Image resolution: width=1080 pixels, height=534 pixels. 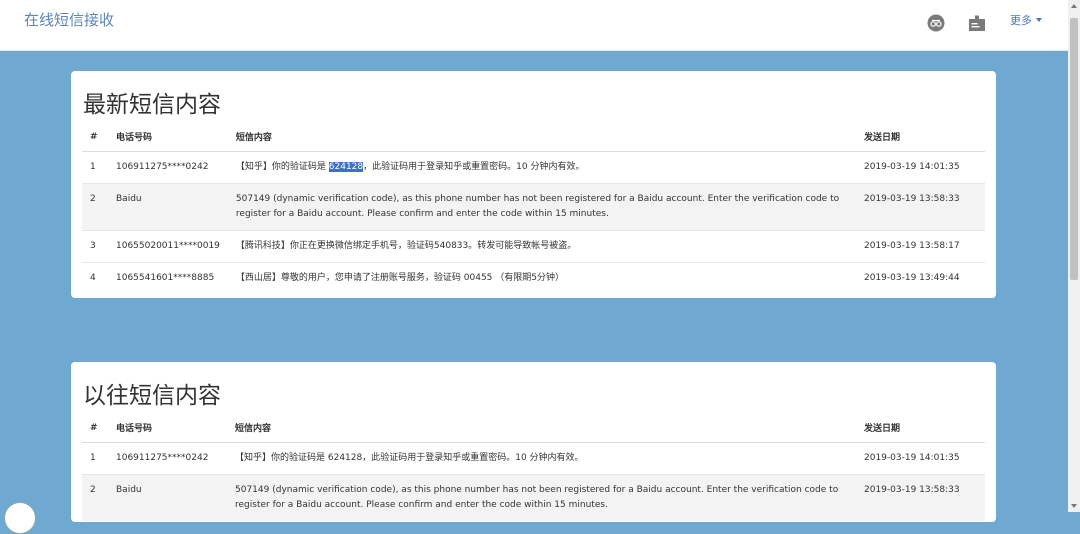 What do you see at coordinates (95, 278) in the screenshot?
I see `row-index: 4` at bounding box center [95, 278].